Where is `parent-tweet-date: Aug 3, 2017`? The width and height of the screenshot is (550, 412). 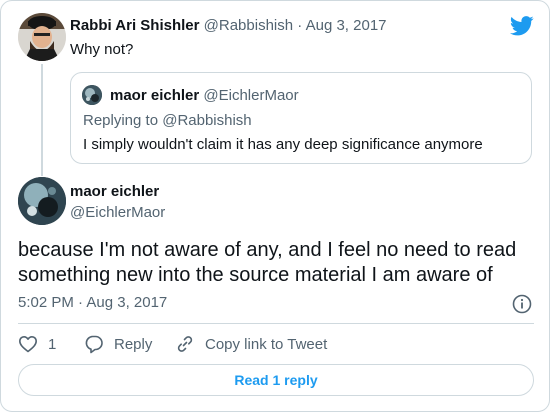
parent-tweet-date: Aug 3, 2017 is located at coordinates (346, 25).